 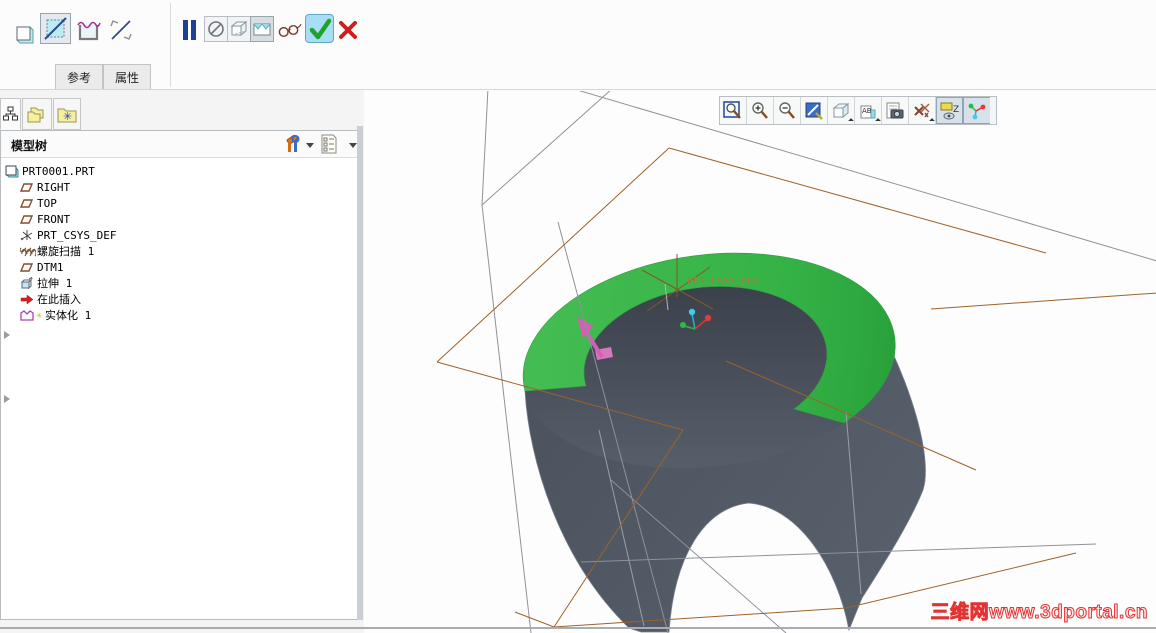 I want to click on tab-references-label: 参考, so click(x=78, y=77).